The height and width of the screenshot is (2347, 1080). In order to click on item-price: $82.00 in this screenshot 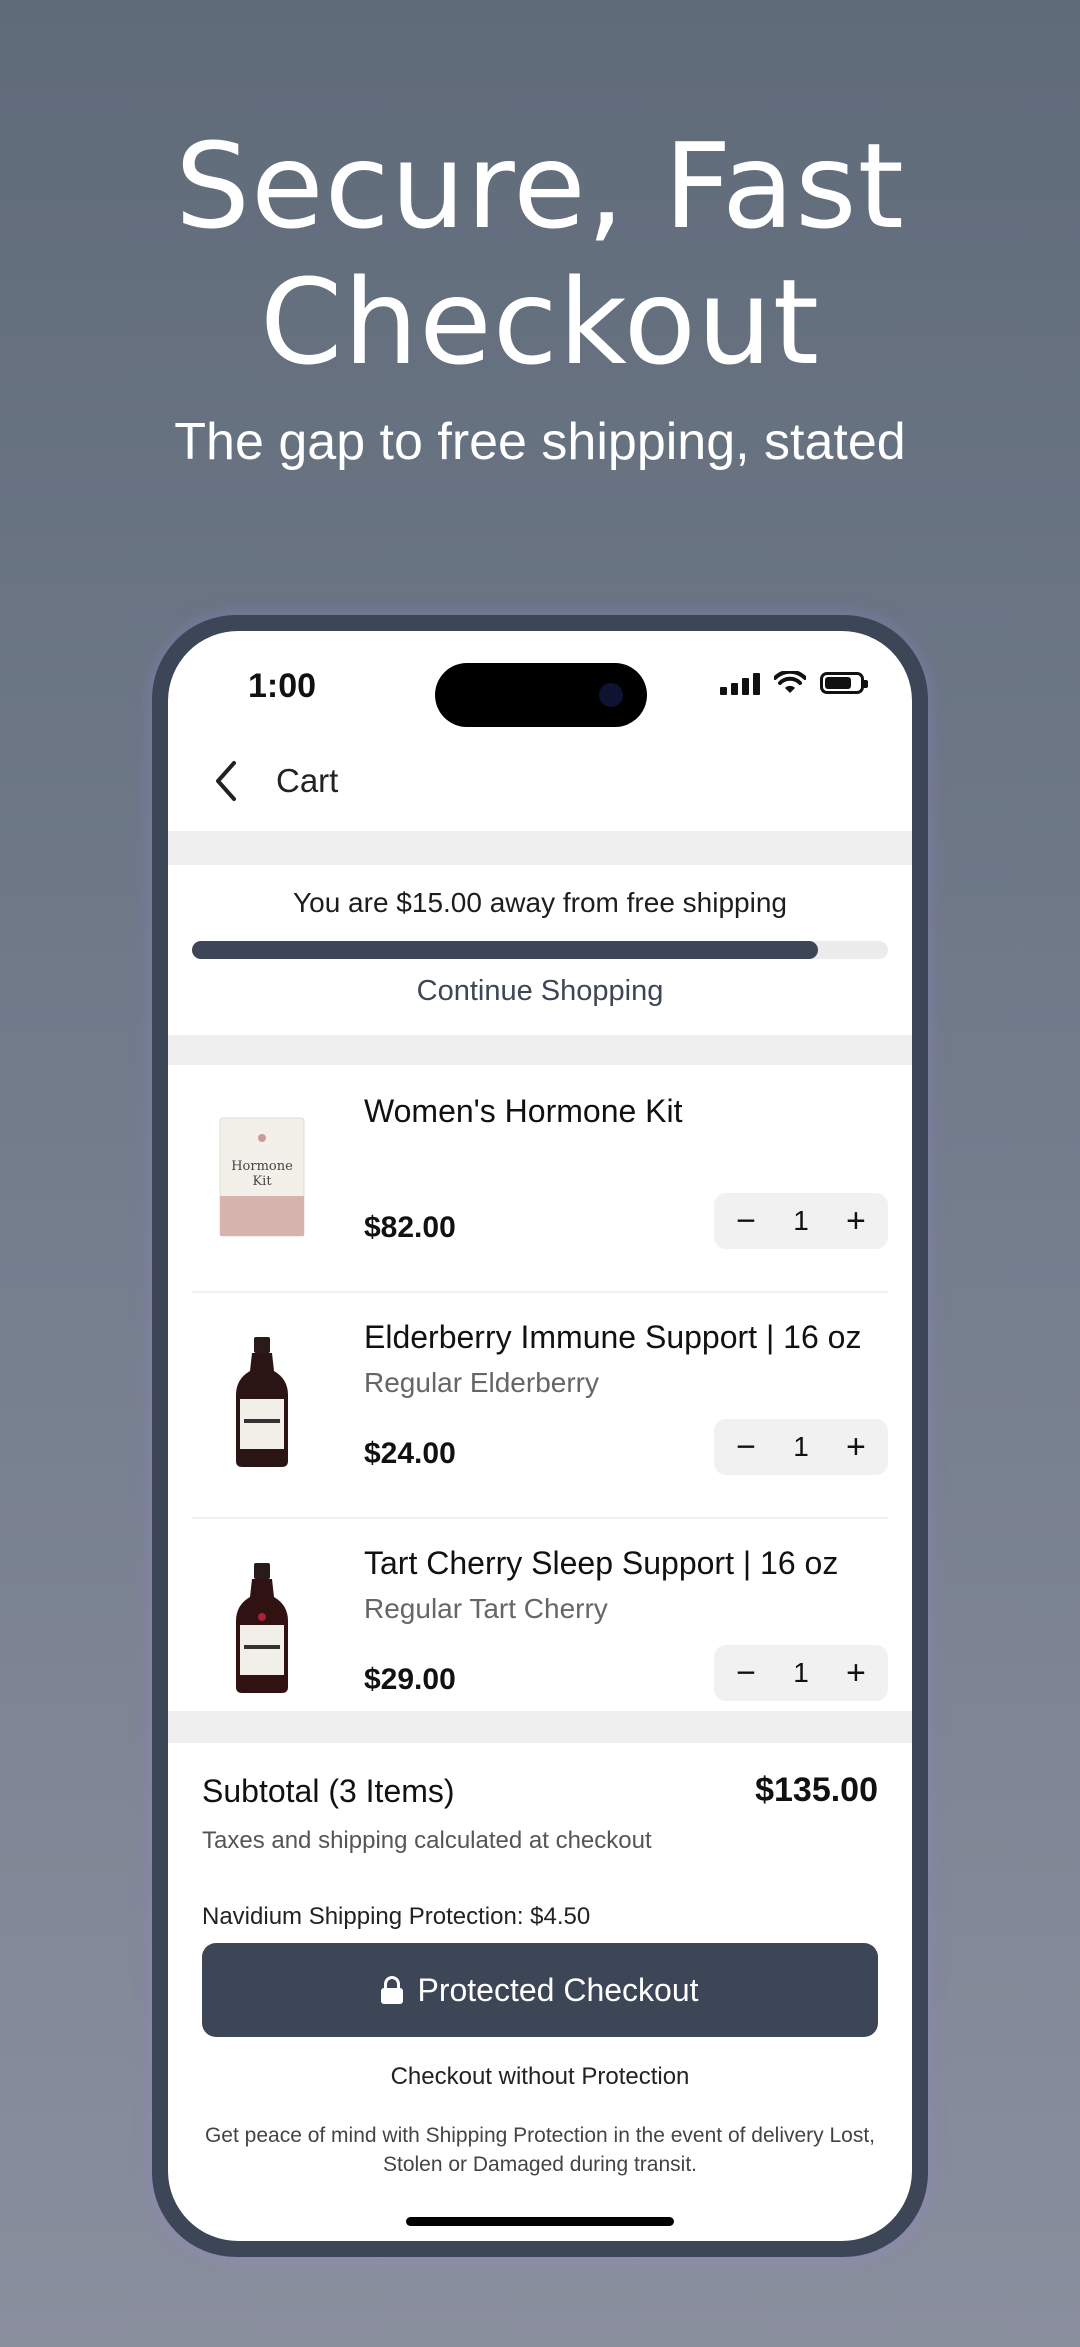, I will do `click(410, 1227)`.